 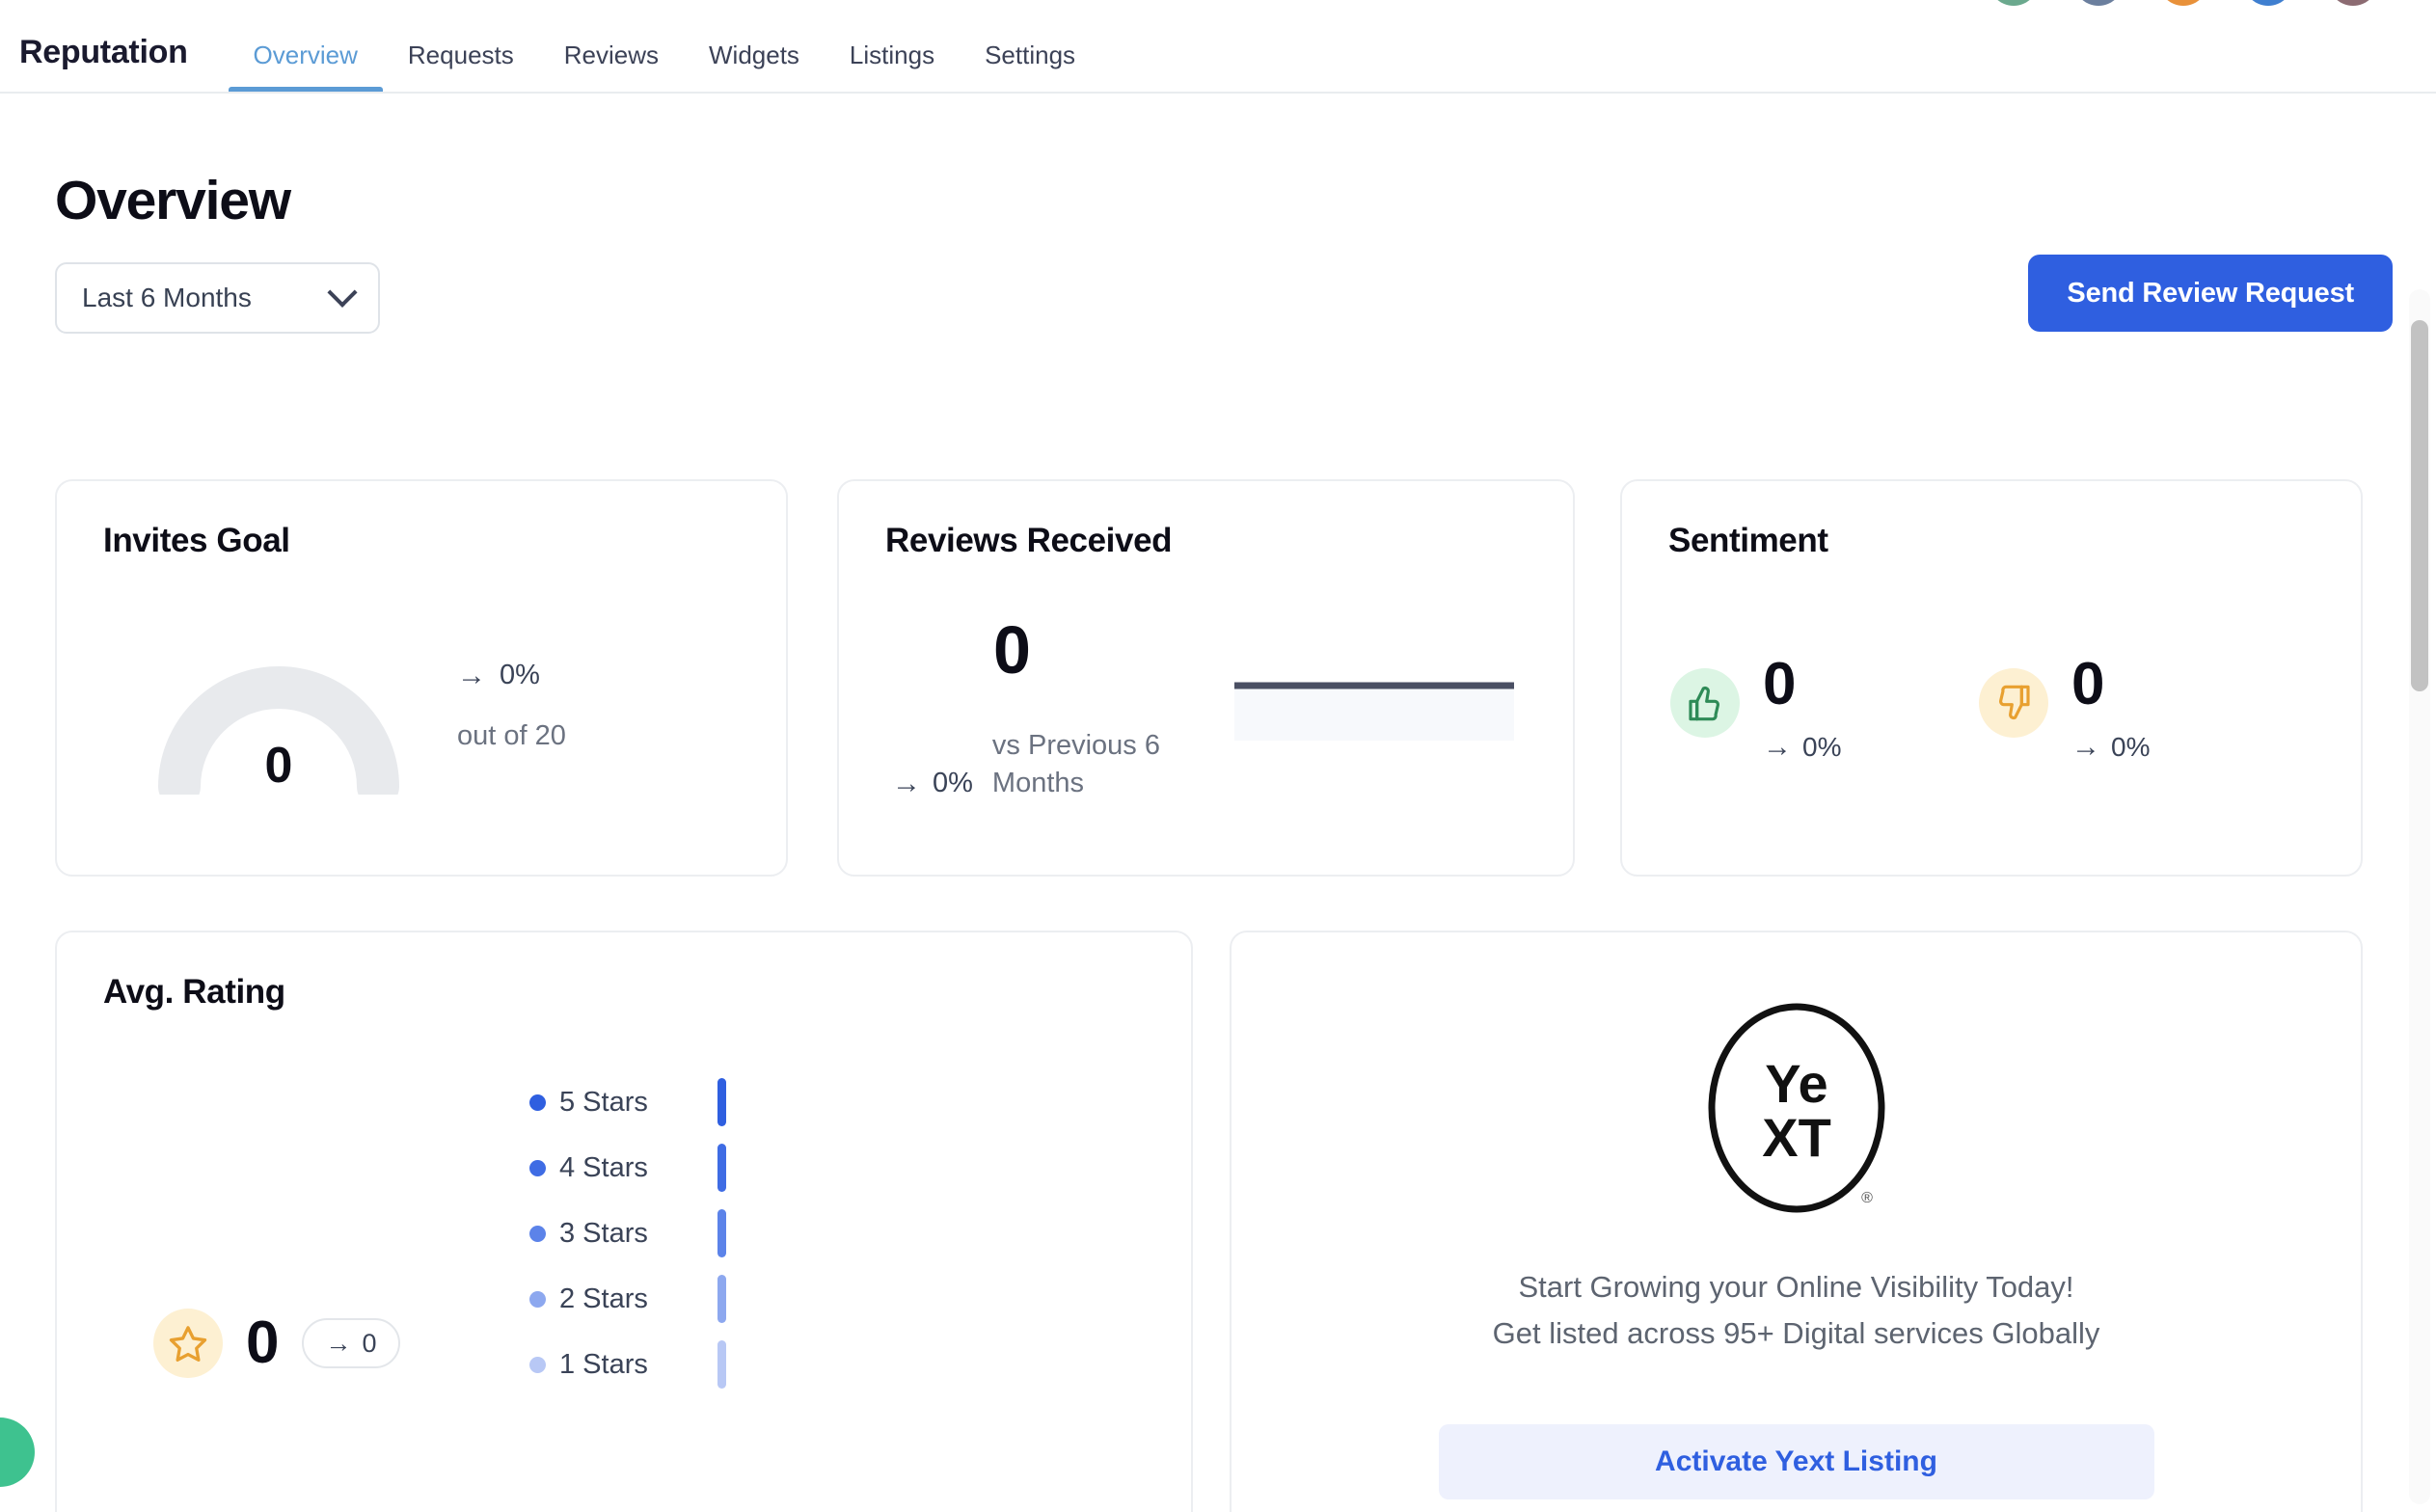 What do you see at coordinates (1755, 709) in the screenshot?
I see `sentiment-positive-group: 0 → 0%` at bounding box center [1755, 709].